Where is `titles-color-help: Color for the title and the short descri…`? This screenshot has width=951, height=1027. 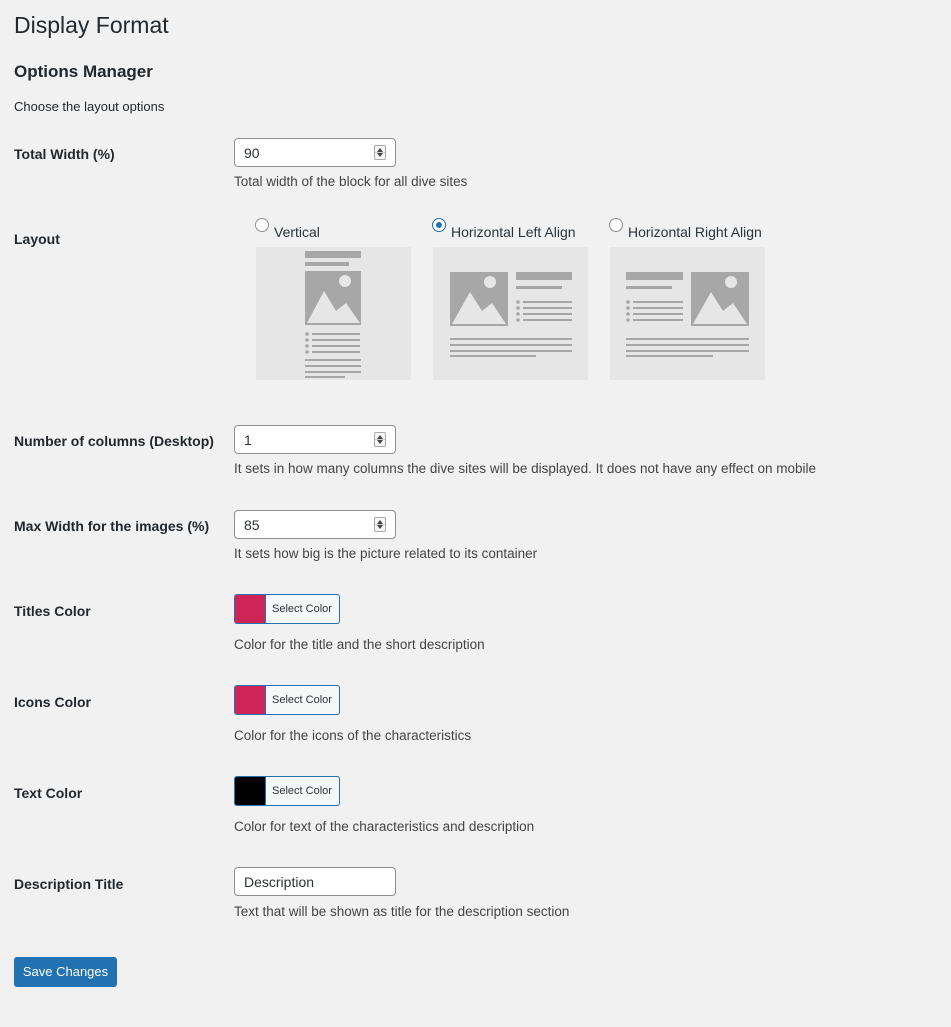 titles-color-help: Color for the title and the short descri… is located at coordinates (359, 644).